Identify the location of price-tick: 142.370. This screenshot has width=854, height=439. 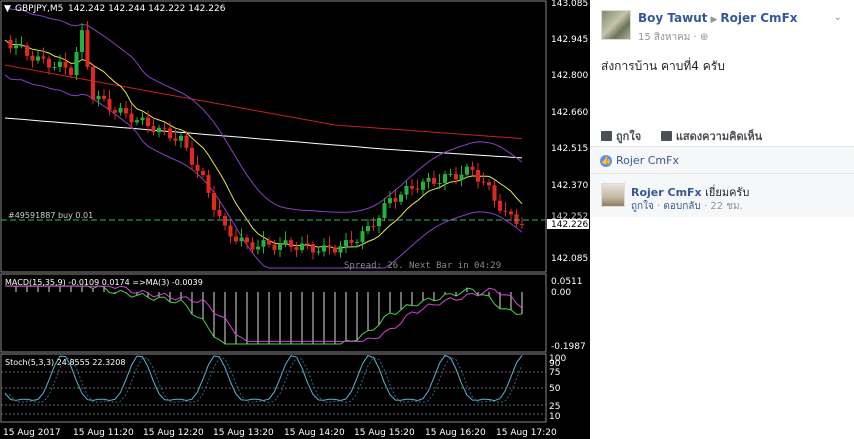
(569, 186).